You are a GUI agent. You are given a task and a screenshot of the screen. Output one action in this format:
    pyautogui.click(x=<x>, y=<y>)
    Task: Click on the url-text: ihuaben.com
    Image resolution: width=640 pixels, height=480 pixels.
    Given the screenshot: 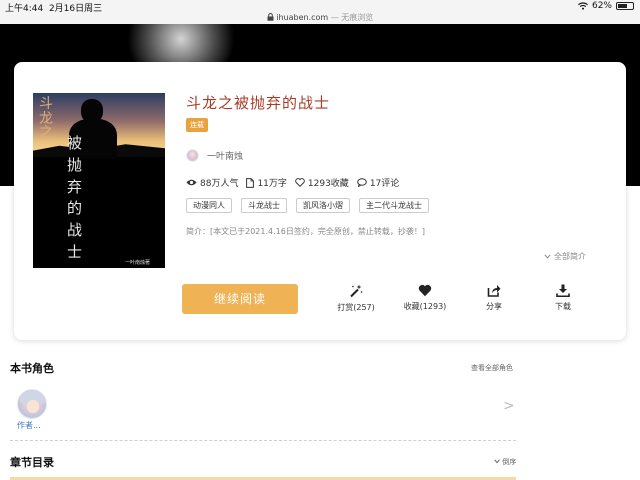 What is the action you would take?
    pyautogui.click(x=302, y=17)
    